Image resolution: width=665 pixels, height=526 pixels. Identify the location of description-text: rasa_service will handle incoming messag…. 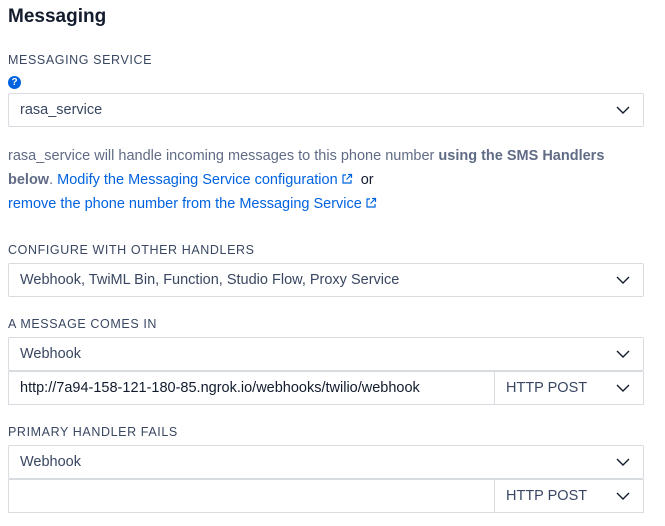
(223, 156).